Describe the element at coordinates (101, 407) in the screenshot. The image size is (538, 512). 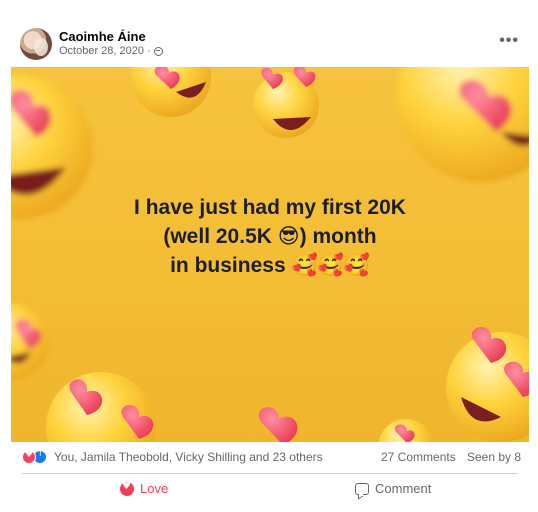
I see `emoji-bottom-center-left` at that location.